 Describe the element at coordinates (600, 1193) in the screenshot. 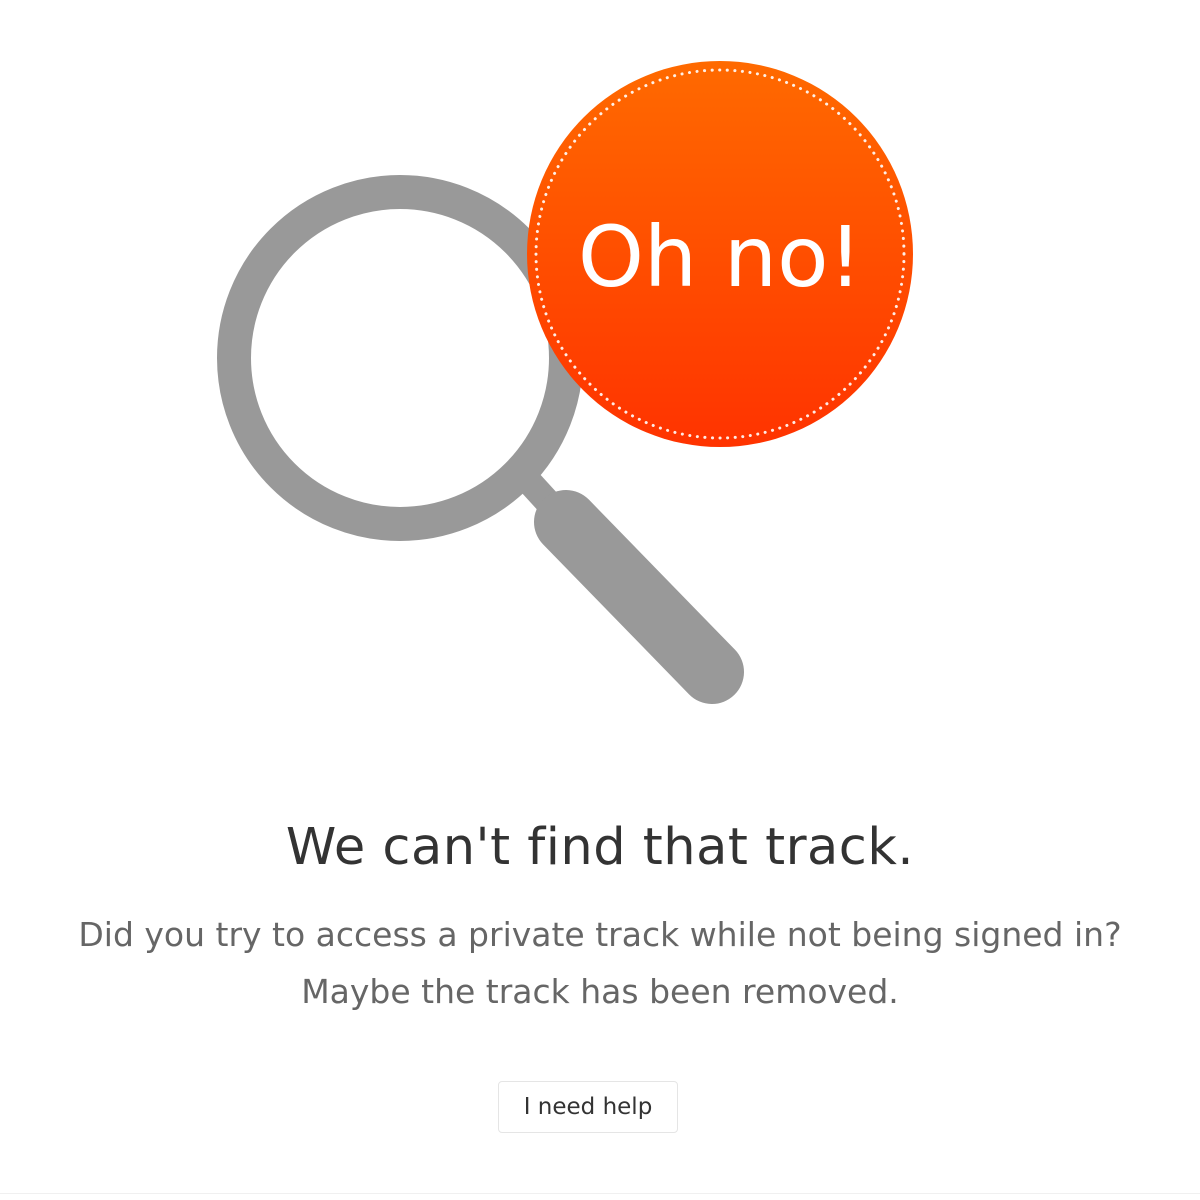

I see `bottom-divider` at that location.